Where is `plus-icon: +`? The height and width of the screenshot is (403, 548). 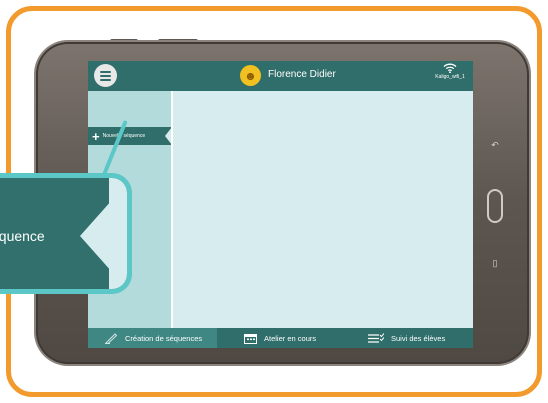
plus-icon: + is located at coordinates (96, 136).